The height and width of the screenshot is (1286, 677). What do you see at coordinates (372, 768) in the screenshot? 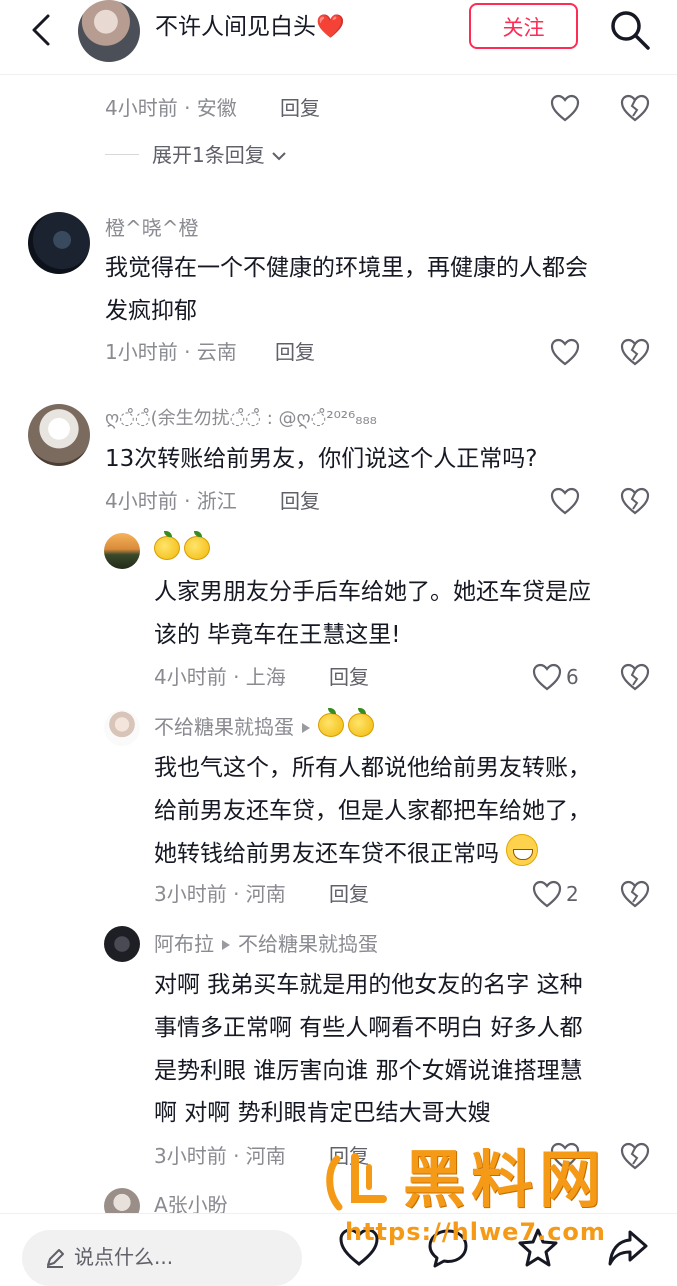
I see `comment-text-line: 我也气这个，所有人都说他给前男友转账，` at bounding box center [372, 768].